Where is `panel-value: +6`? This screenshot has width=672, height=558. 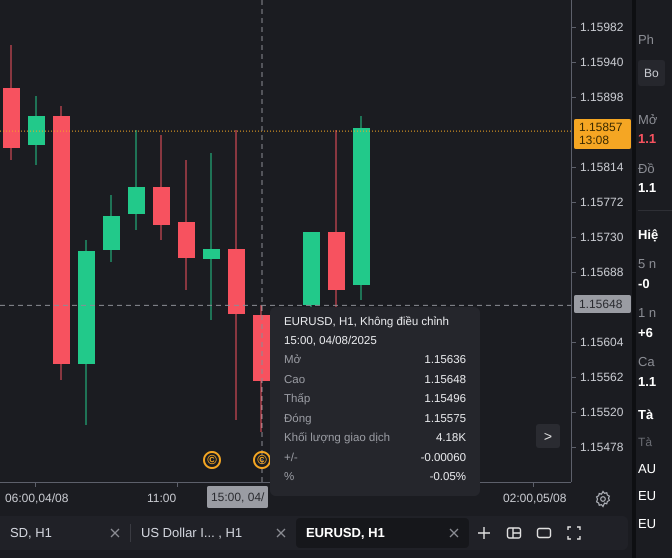
panel-value: +6 is located at coordinates (646, 333).